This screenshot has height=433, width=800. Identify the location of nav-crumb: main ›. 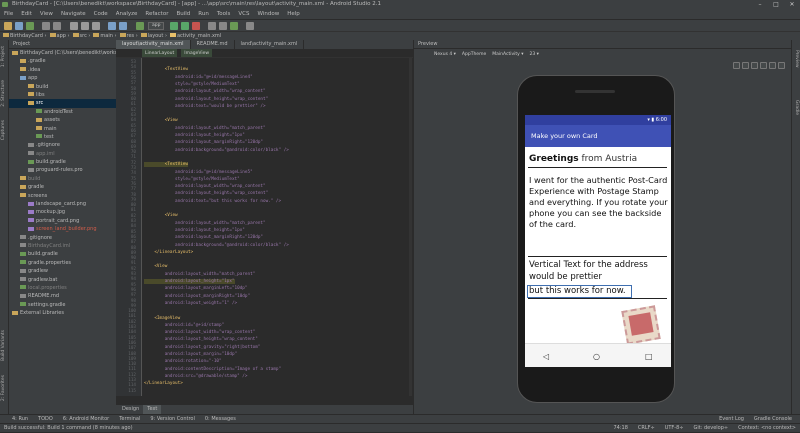
(105, 36).